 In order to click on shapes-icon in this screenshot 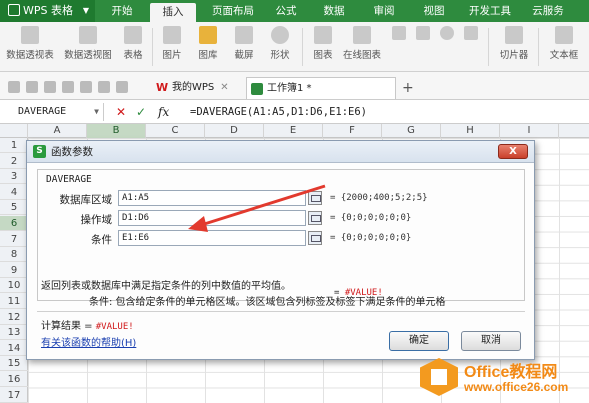, I will do `click(280, 35)`.